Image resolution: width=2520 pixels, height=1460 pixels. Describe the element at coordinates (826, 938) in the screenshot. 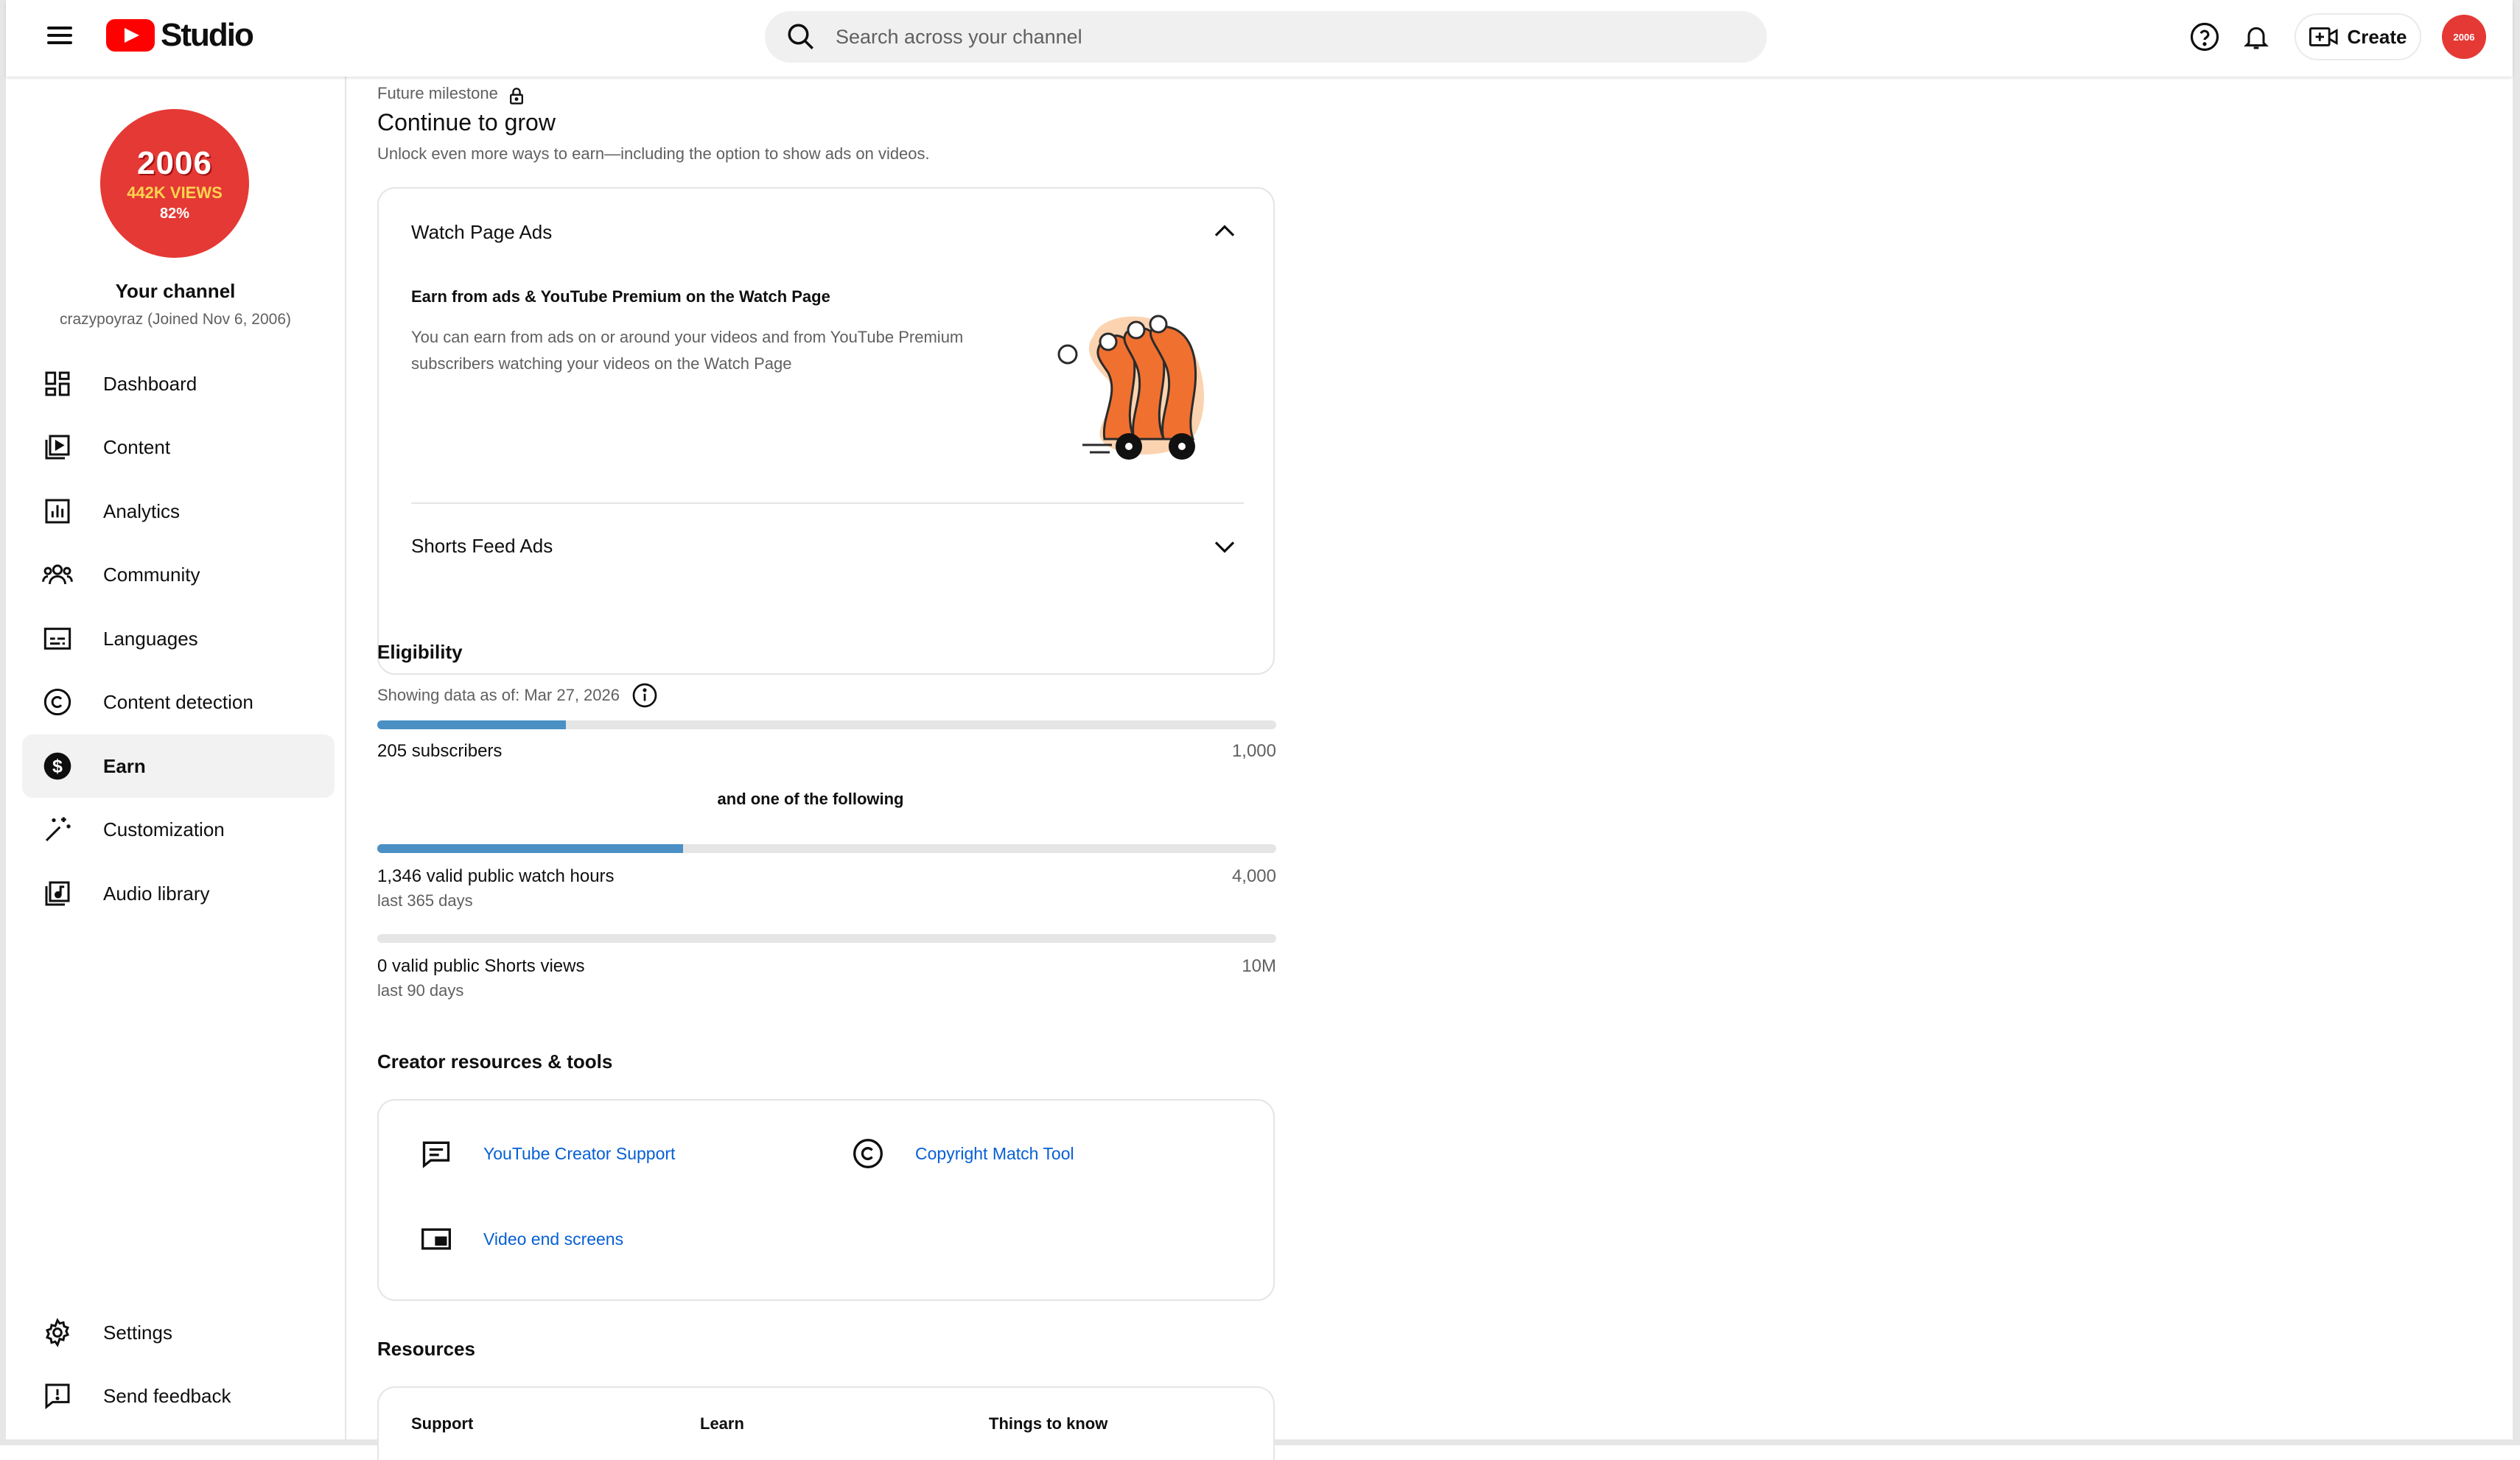

I see `shorts-views-progress-bar` at that location.